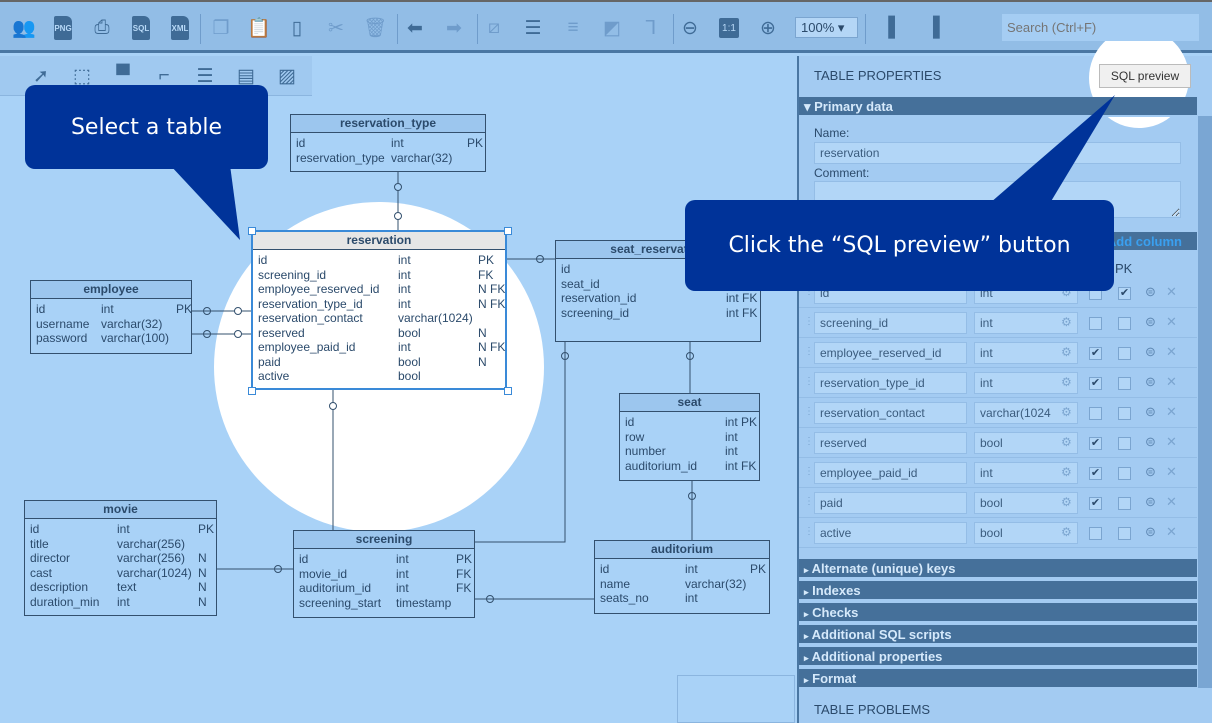 The height and width of the screenshot is (723, 1212). What do you see at coordinates (998, 569) in the screenshot?
I see `section-alternate-unique-keys: ▸ Alternate (unique) keys` at bounding box center [998, 569].